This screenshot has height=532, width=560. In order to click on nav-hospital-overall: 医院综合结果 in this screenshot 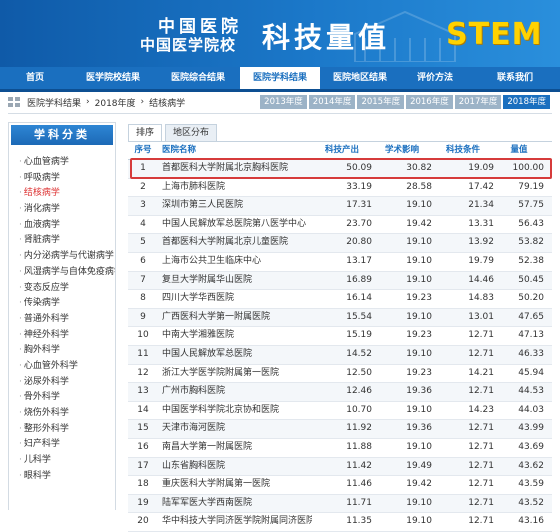, I will do `click(198, 78)`.